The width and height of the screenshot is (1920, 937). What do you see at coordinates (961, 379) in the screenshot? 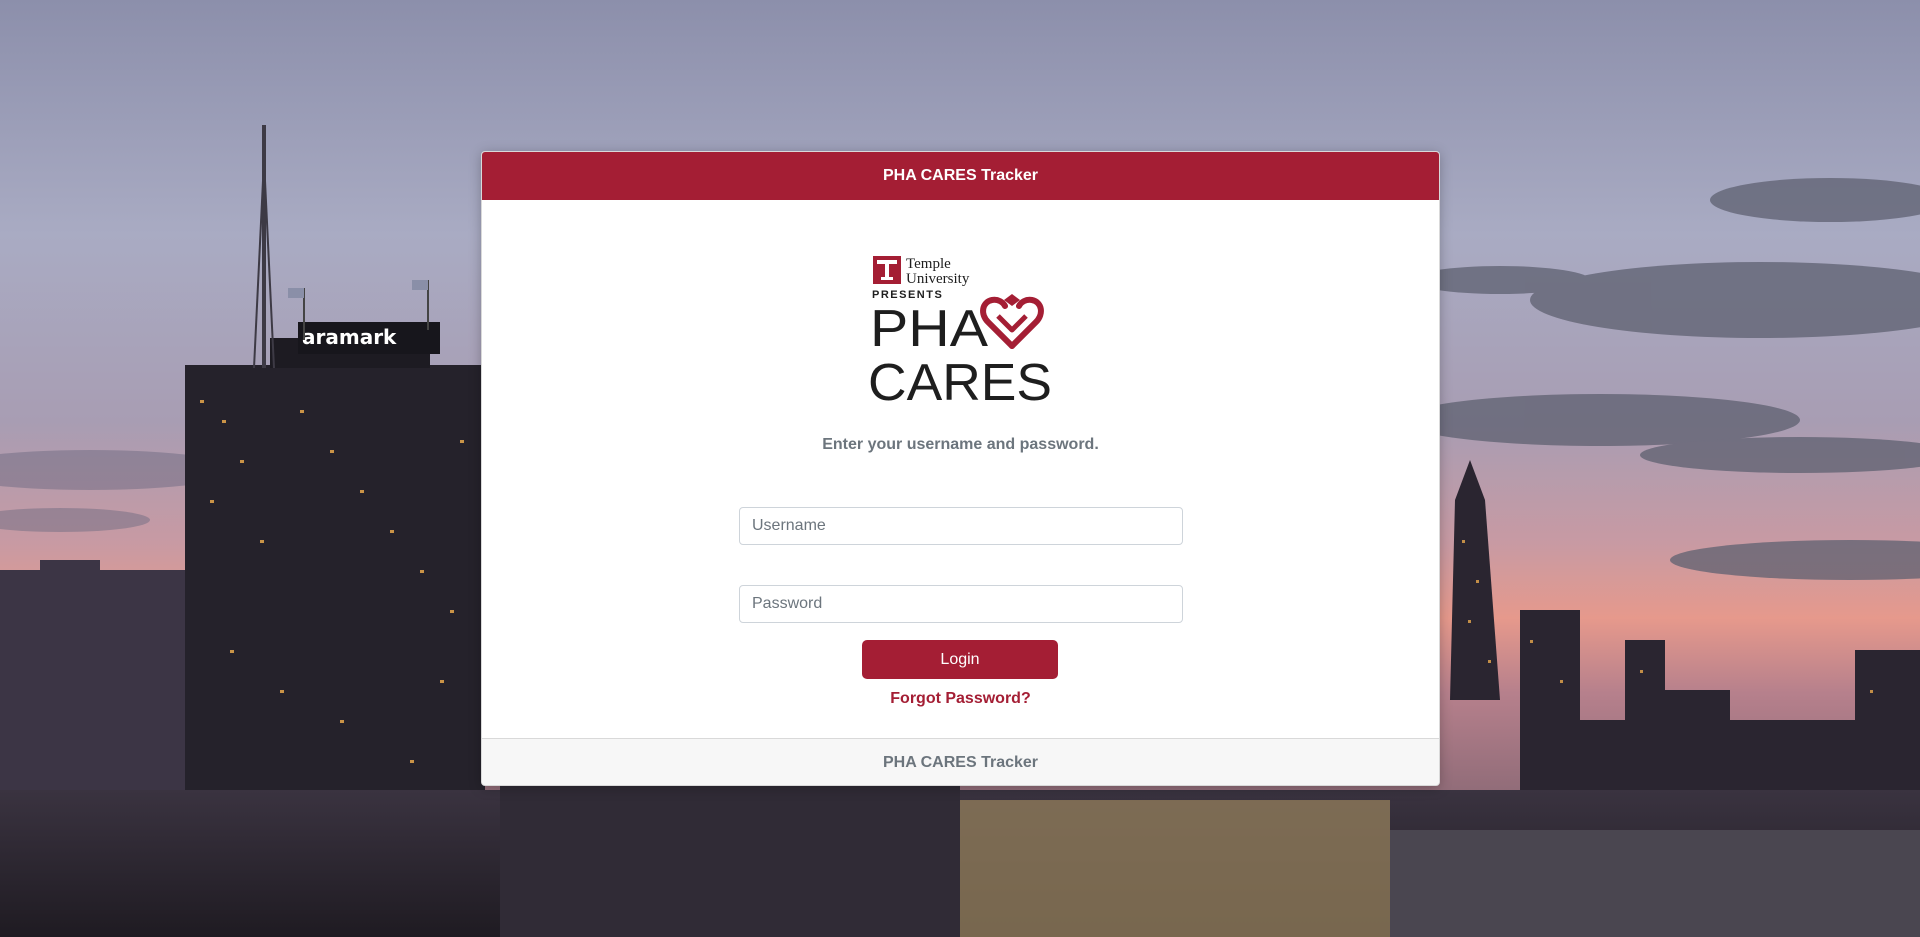
I see `logo-cares-text: CARES` at bounding box center [961, 379].